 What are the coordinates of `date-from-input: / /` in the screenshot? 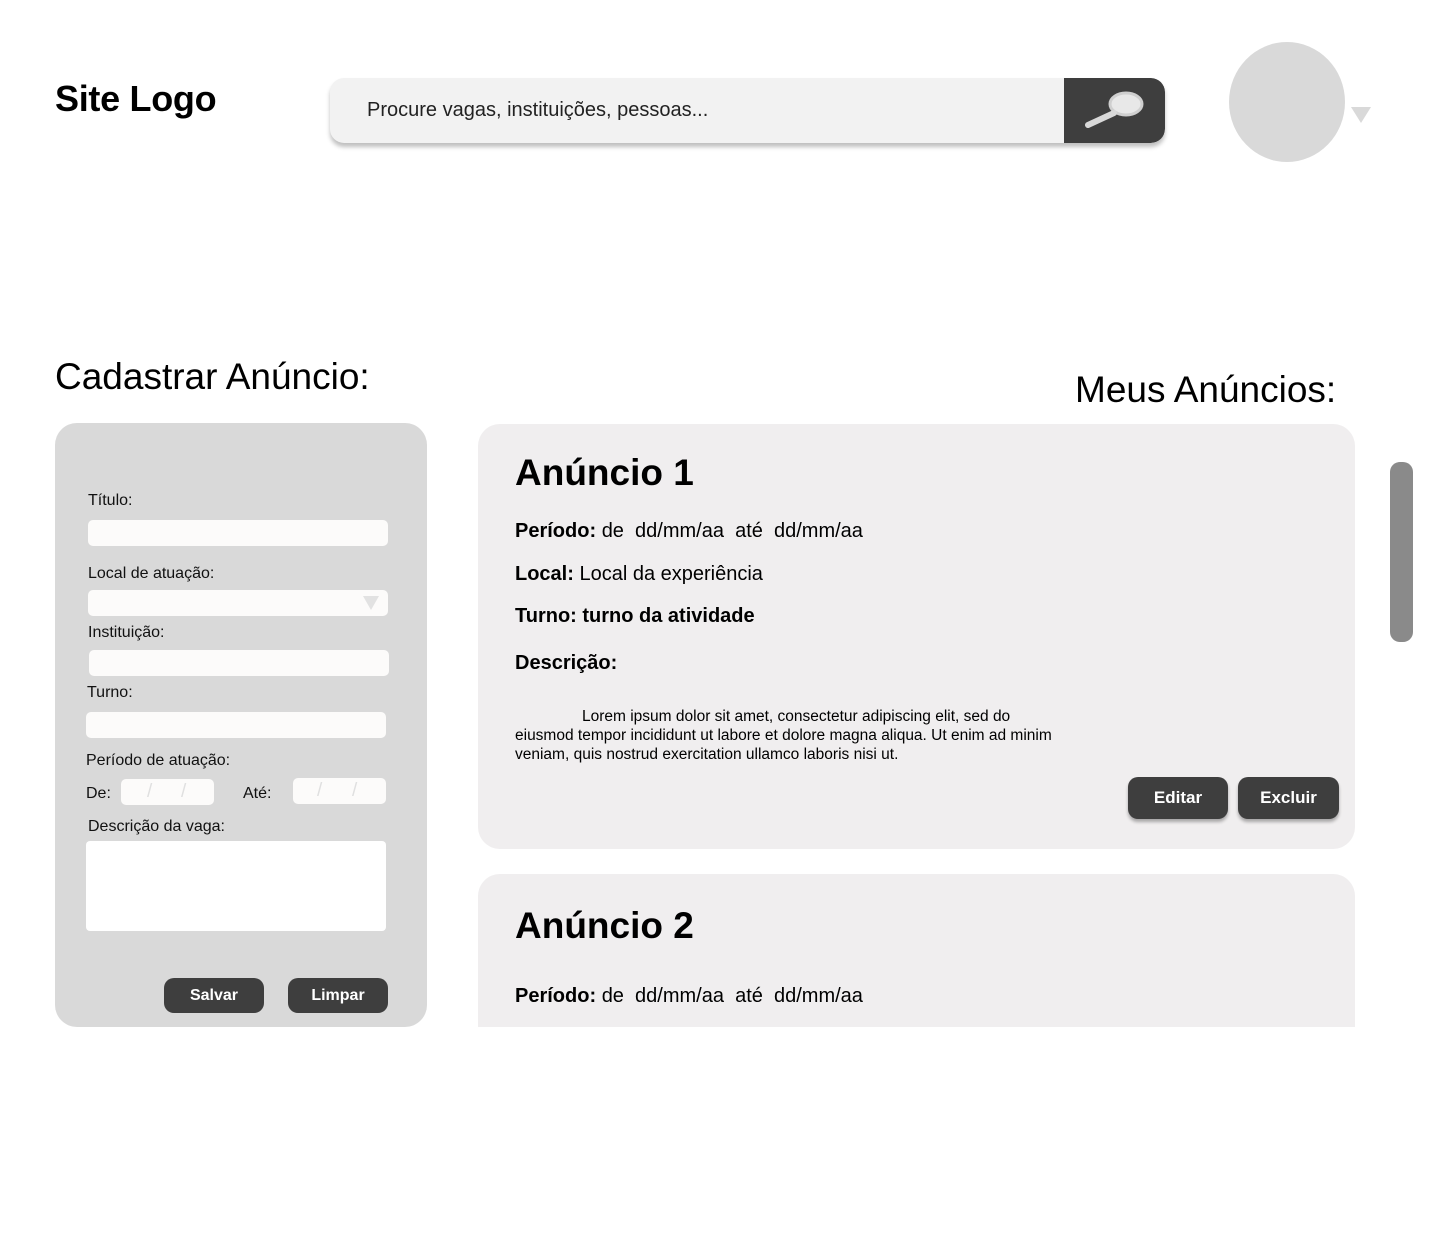 It's located at (167, 792).